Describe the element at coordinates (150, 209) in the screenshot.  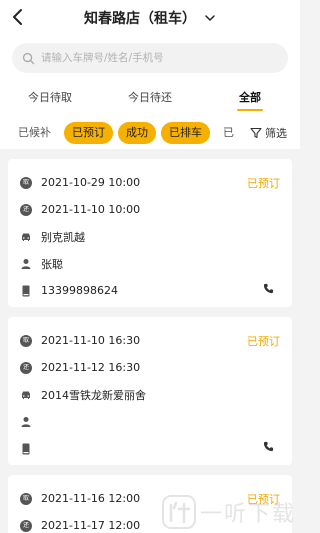
I see `return-time-row: 还 2021-11-10 10:00` at that location.